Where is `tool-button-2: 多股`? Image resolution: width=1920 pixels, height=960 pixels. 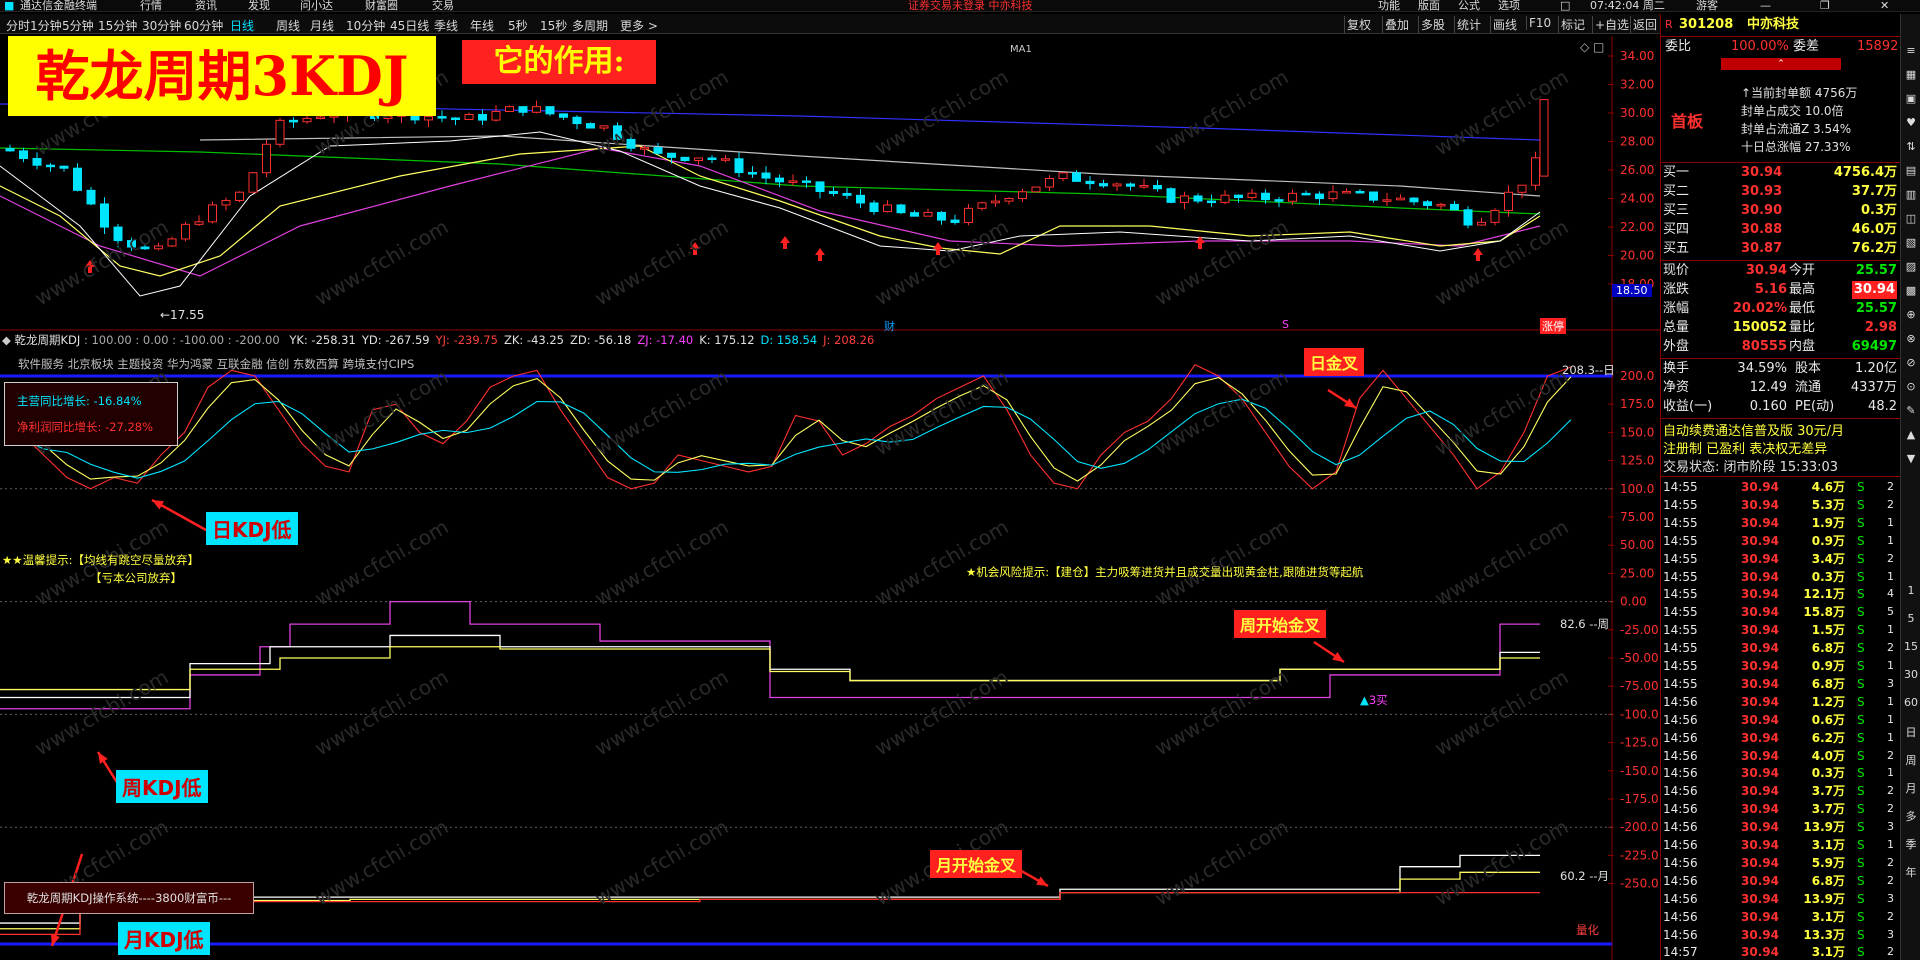
tool-button-2: 多股 is located at coordinates (1432, 24).